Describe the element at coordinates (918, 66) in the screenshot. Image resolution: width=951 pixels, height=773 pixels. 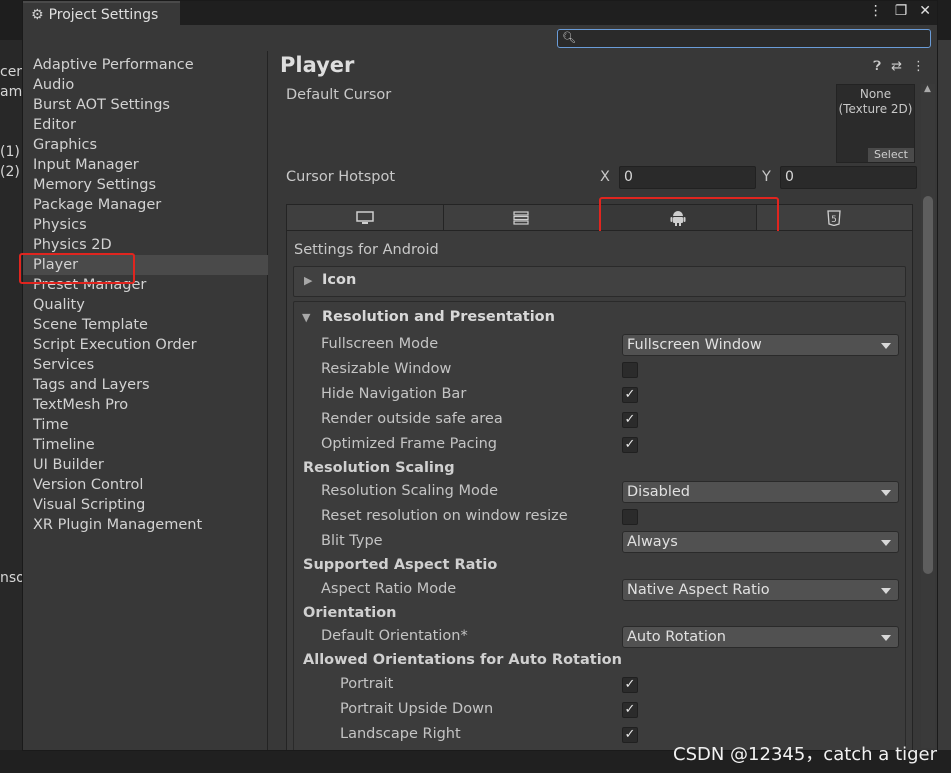
I see `more-options-icon: ⋮` at that location.